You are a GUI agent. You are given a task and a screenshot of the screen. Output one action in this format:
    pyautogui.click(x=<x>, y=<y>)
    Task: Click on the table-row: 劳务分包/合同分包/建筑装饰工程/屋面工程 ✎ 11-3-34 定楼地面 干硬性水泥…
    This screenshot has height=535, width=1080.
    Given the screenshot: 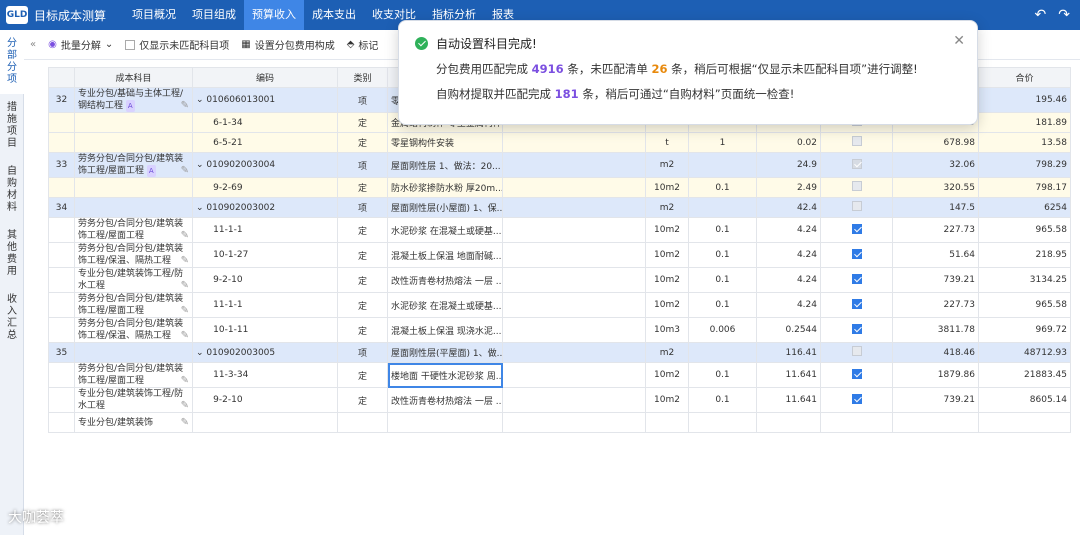 What is the action you would take?
    pyautogui.click(x=559, y=375)
    